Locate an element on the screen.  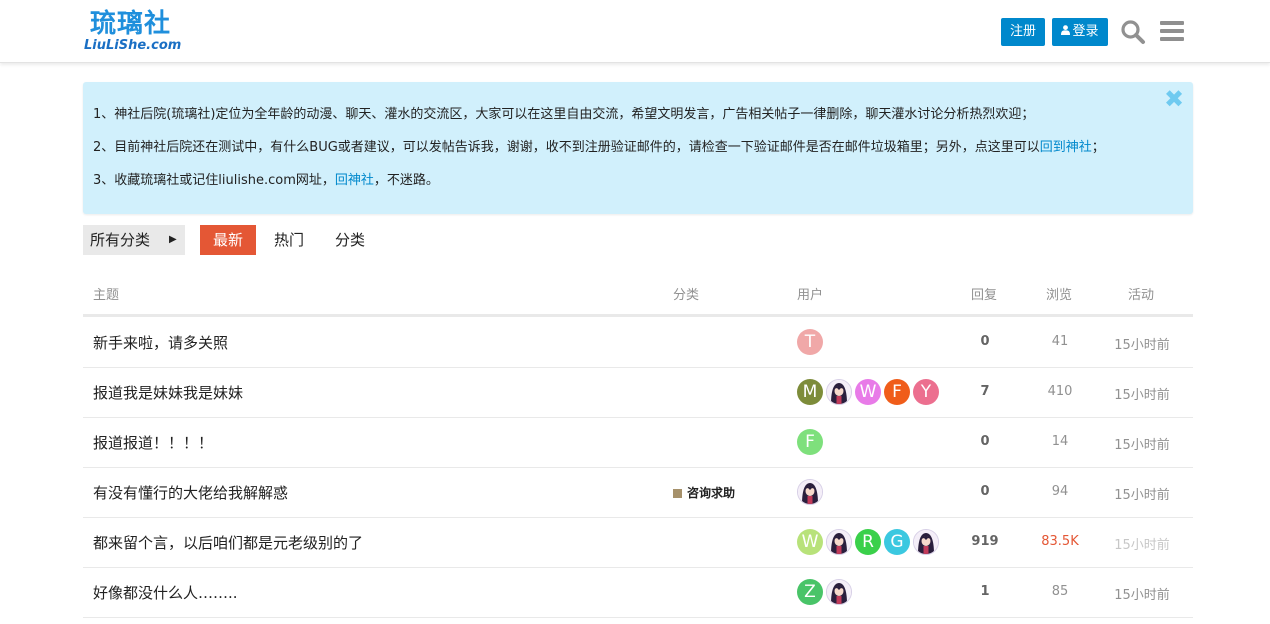
site-logo: 琉璃社 LiuLiShe.com is located at coordinates (134, 32).